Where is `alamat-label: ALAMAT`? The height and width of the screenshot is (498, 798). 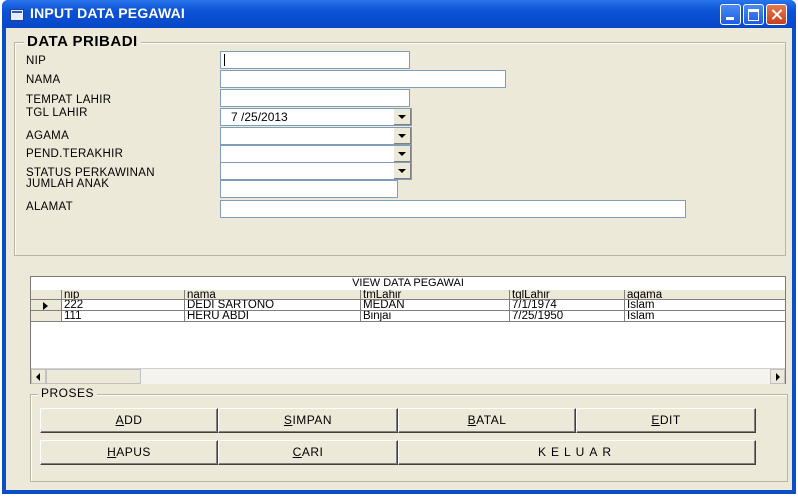 alamat-label: ALAMAT is located at coordinates (49, 207).